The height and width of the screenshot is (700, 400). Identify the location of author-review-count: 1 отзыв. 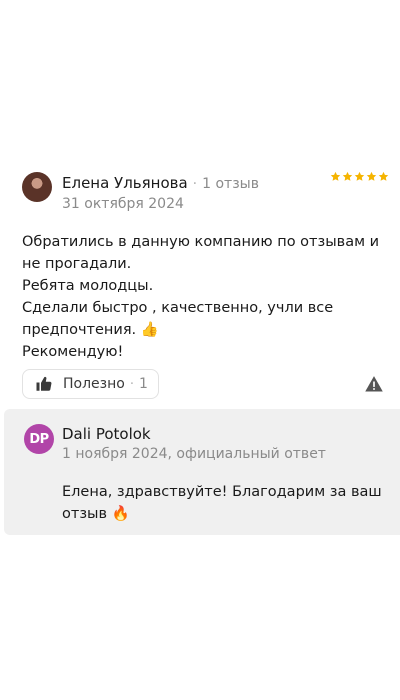
(230, 184).